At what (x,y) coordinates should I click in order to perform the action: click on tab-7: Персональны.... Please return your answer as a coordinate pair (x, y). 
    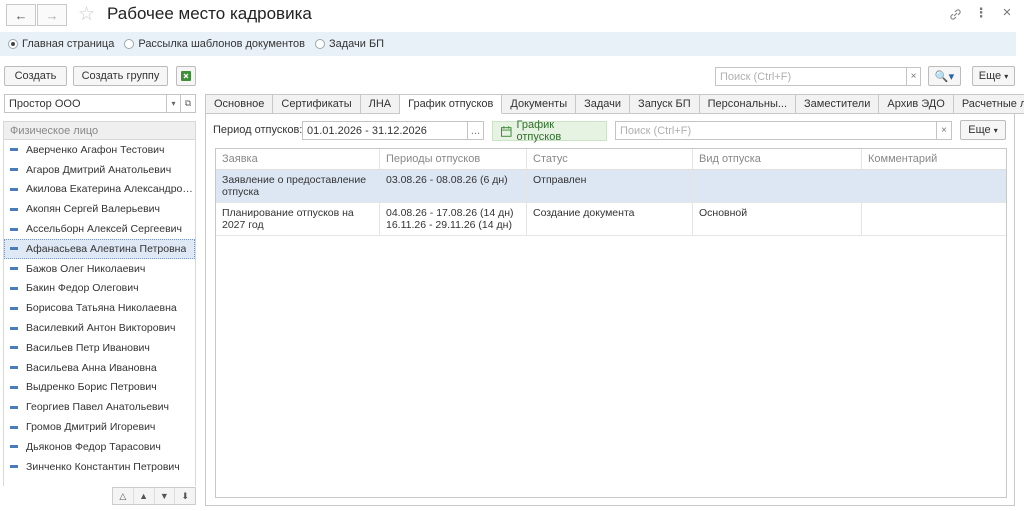
    Looking at the image, I should click on (748, 104).